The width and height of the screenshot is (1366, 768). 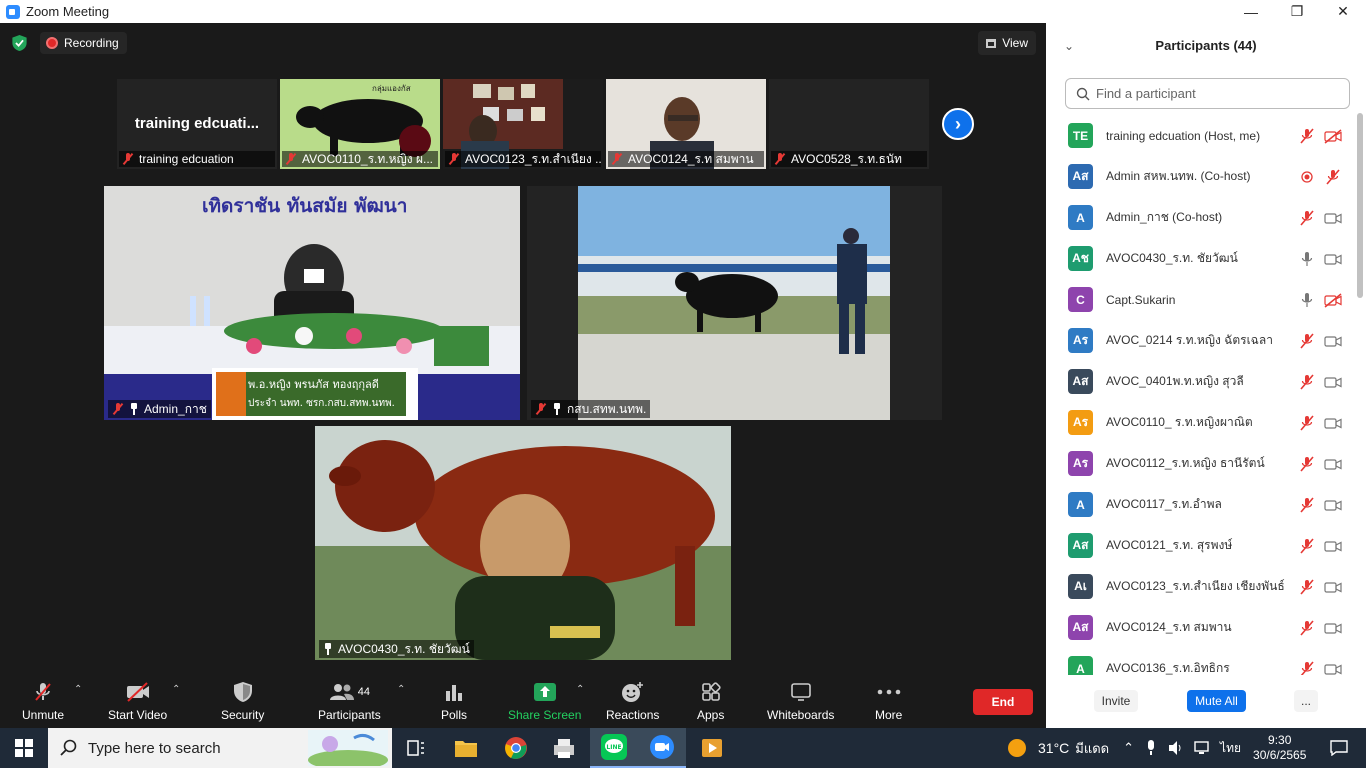 I want to click on media-player-button, so click(x=712, y=748).